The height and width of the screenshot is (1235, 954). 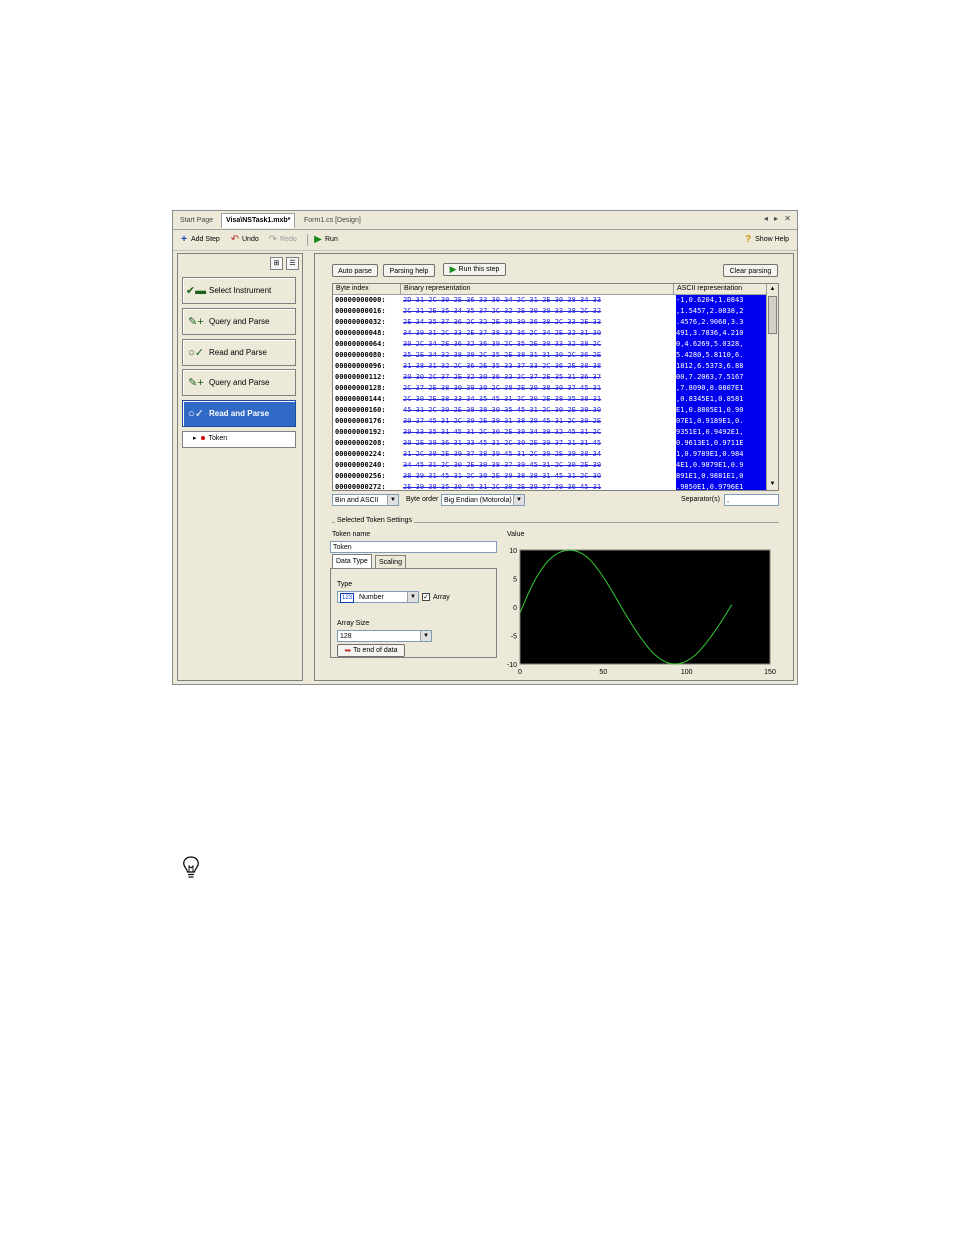 What do you see at coordinates (184, 239) in the screenshot?
I see `plus-icon: +` at bounding box center [184, 239].